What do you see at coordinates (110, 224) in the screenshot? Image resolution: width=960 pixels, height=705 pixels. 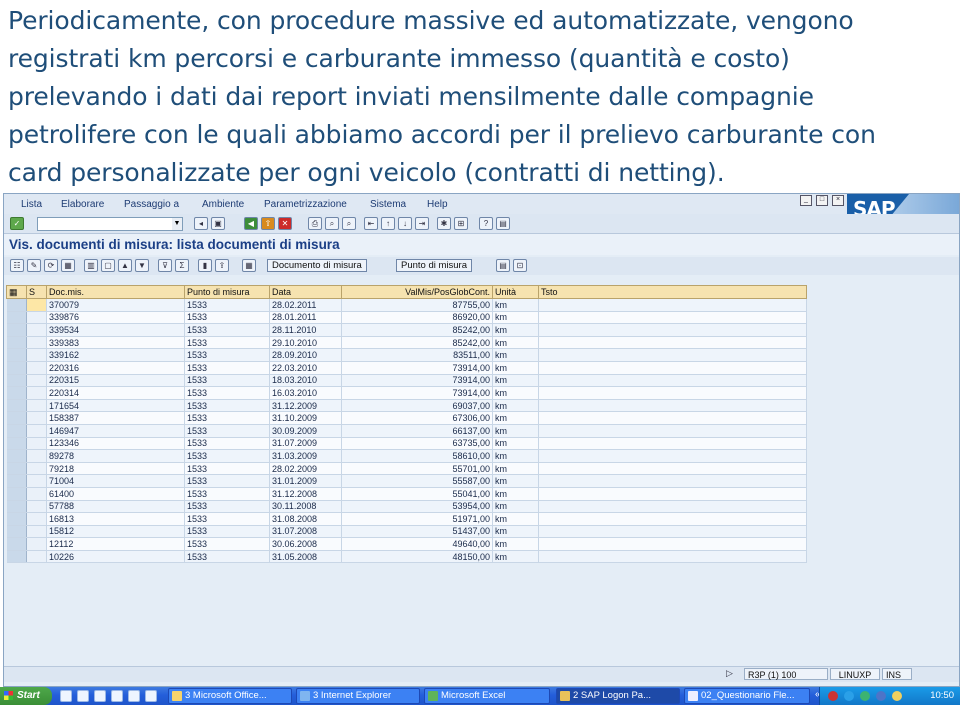 I see `command-field: ▼` at bounding box center [110, 224].